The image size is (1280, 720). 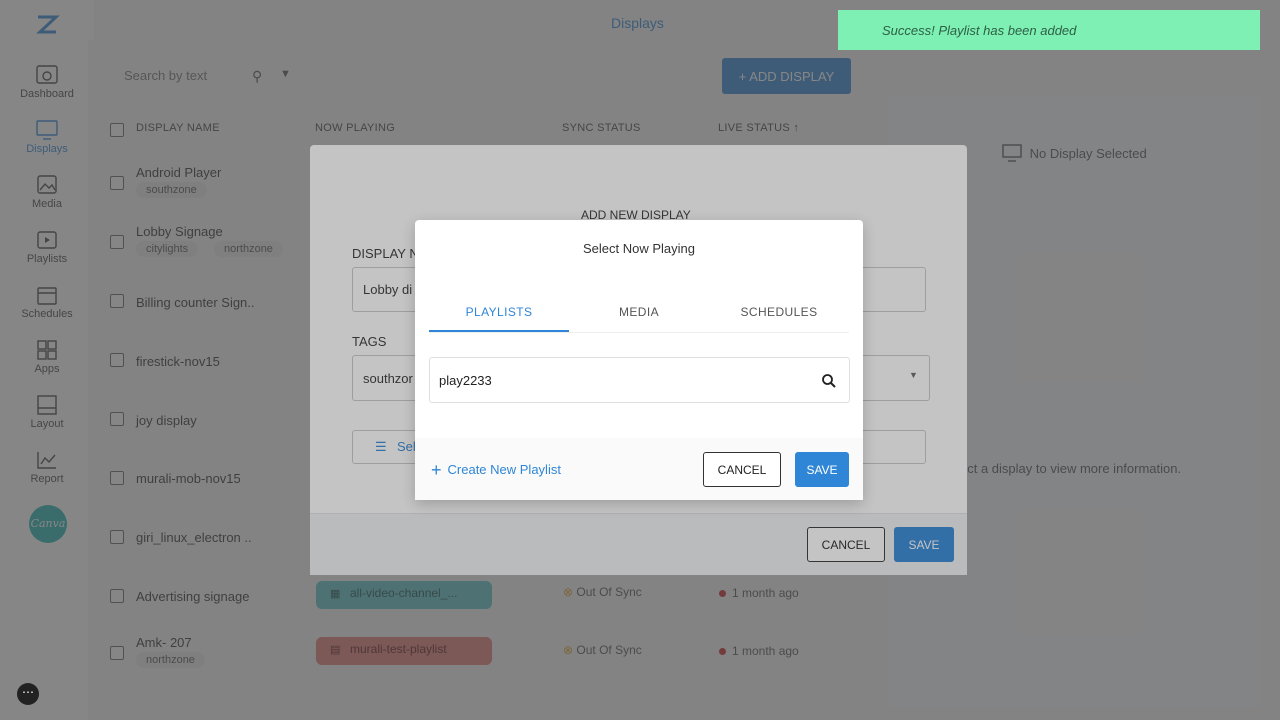 What do you see at coordinates (504, 469) in the screenshot?
I see `create-new-playlist-label: Create New Playlist` at bounding box center [504, 469].